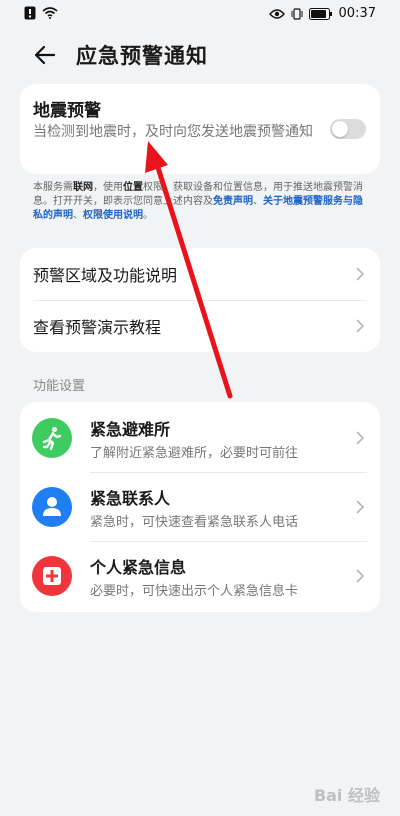 This screenshot has width=400, height=816. What do you see at coordinates (45, 55) in the screenshot?
I see `back-arrow-icon` at bounding box center [45, 55].